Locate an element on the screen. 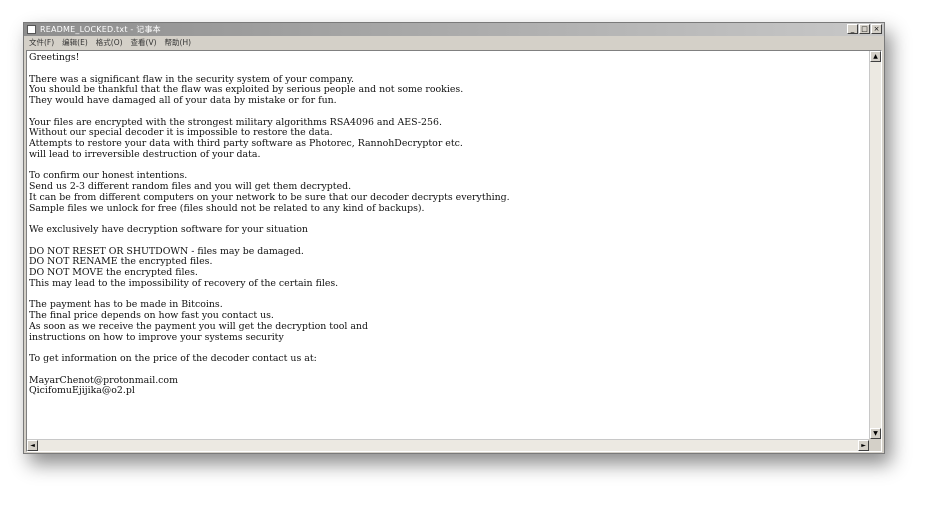 This screenshot has width=941, height=509. minimize-button: _ is located at coordinates (852, 29).